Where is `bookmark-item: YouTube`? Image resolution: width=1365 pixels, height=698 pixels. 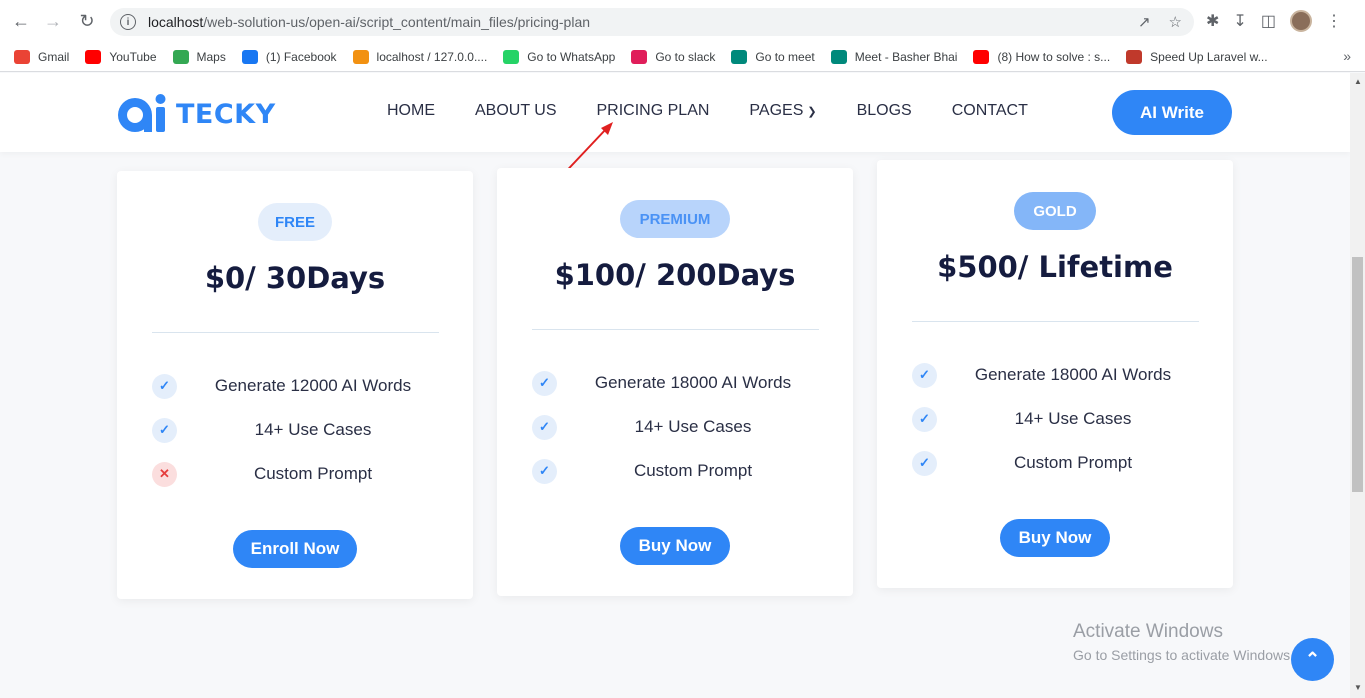
bookmark-item: YouTube is located at coordinates (121, 56).